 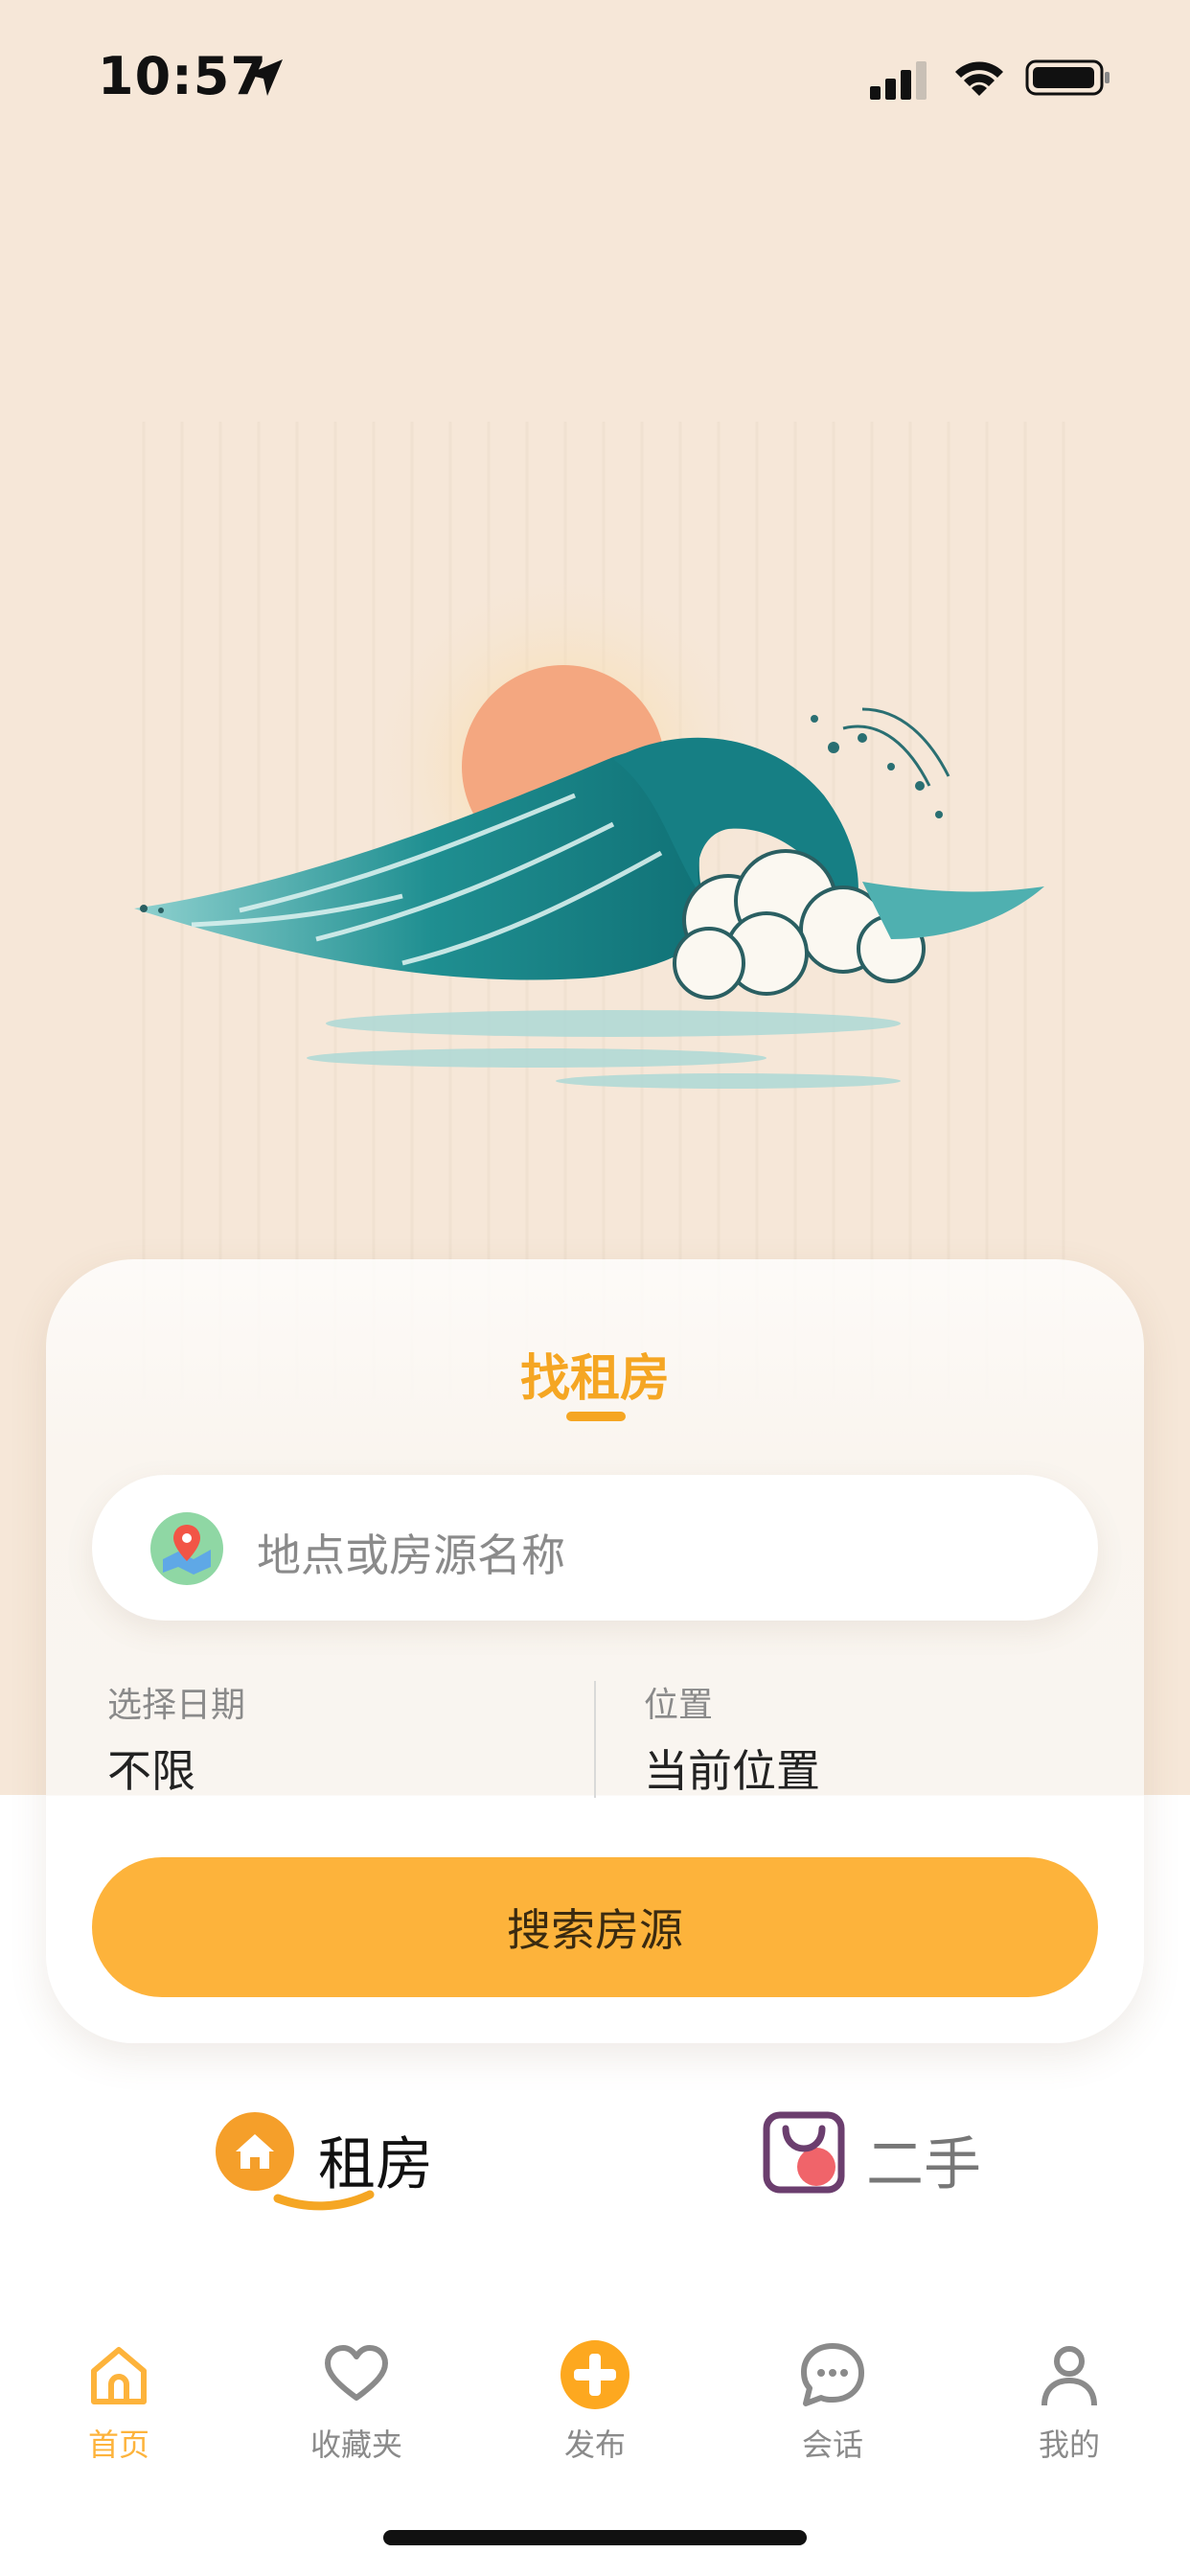 What do you see at coordinates (357, 2373) in the screenshot?
I see `heart-icon` at bounding box center [357, 2373].